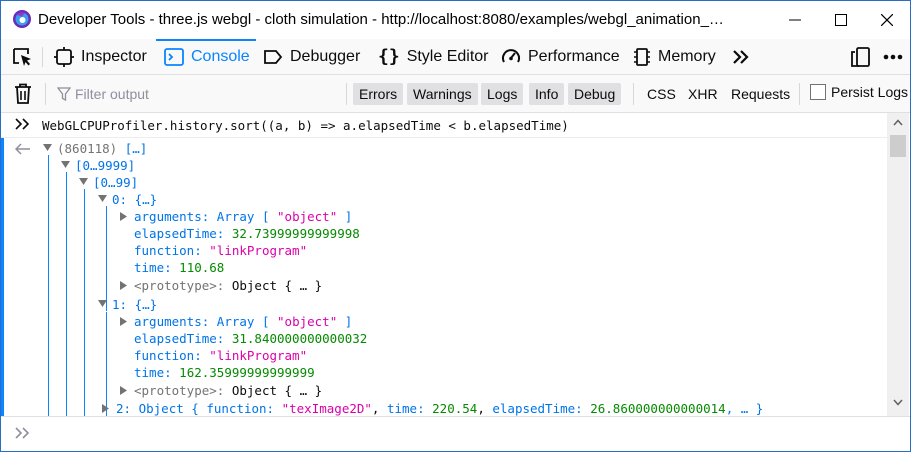 The image size is (911, 452). I want to click on dock-options-button, so click(860, 56).